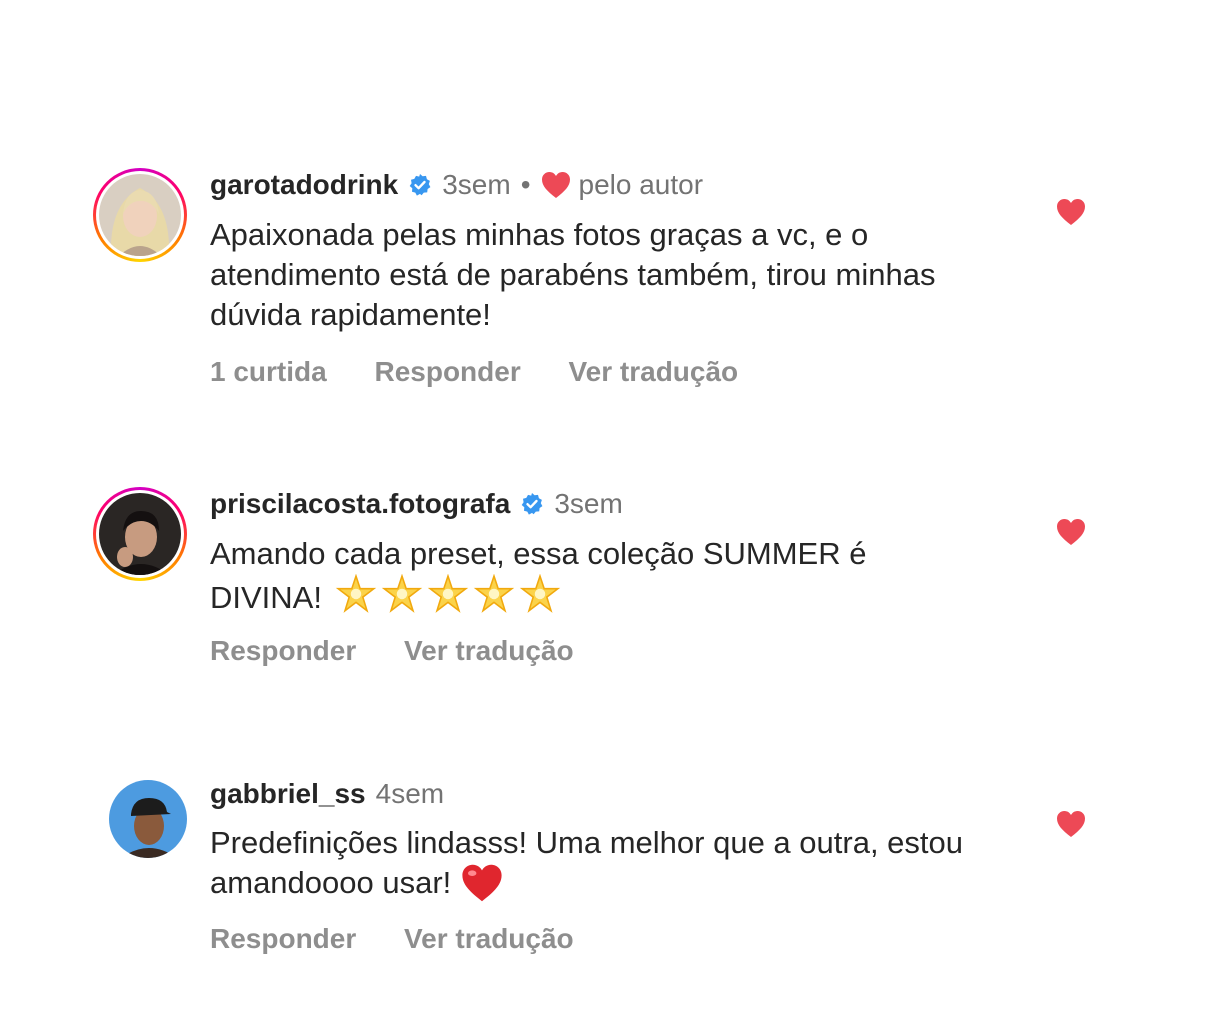  What do you see at coordinates (304, 185) in the screenshot?
I see `username: garotadodrink` at bounding box center [304, 185].